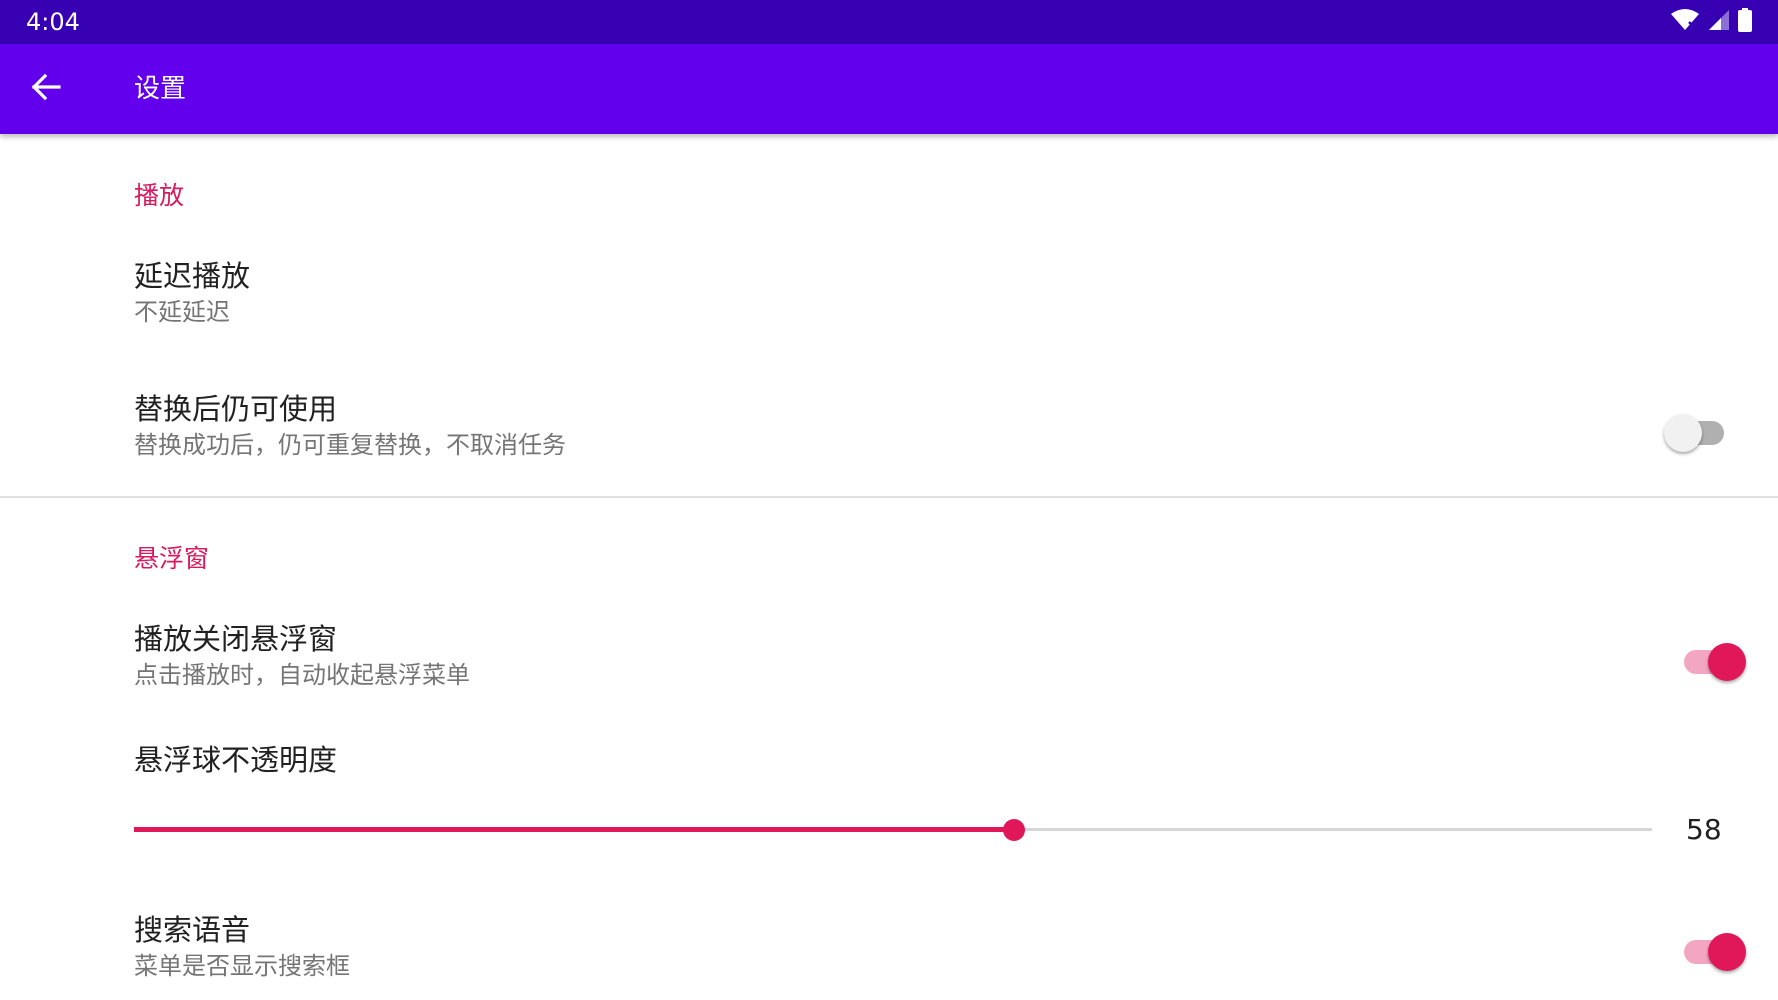 Image resolution: width=1778 pixels, height=1000 pixels. I want to click on app-bar: 设置, so click(889, 89).